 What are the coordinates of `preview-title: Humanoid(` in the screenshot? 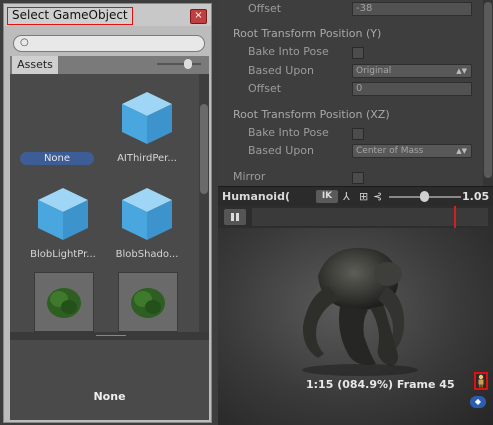 It's located at (256, 196).